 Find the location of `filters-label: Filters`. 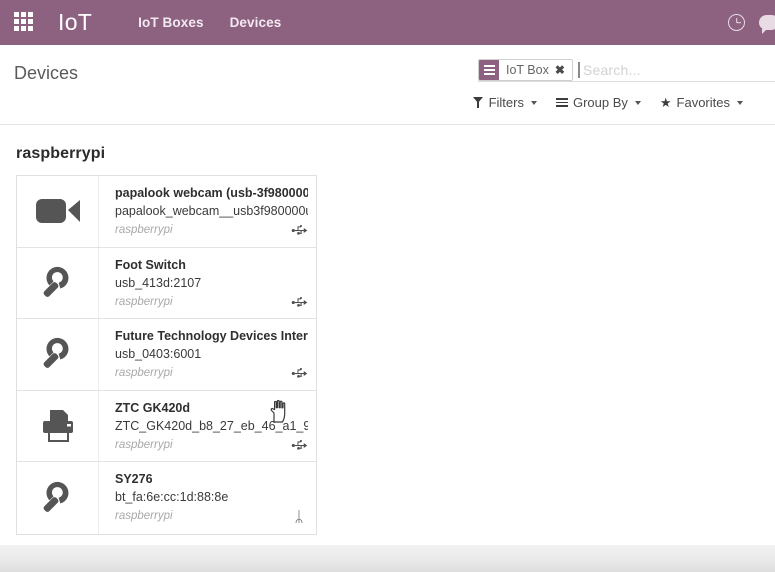

filters-label: Filters is located at coordinates (506, 102).